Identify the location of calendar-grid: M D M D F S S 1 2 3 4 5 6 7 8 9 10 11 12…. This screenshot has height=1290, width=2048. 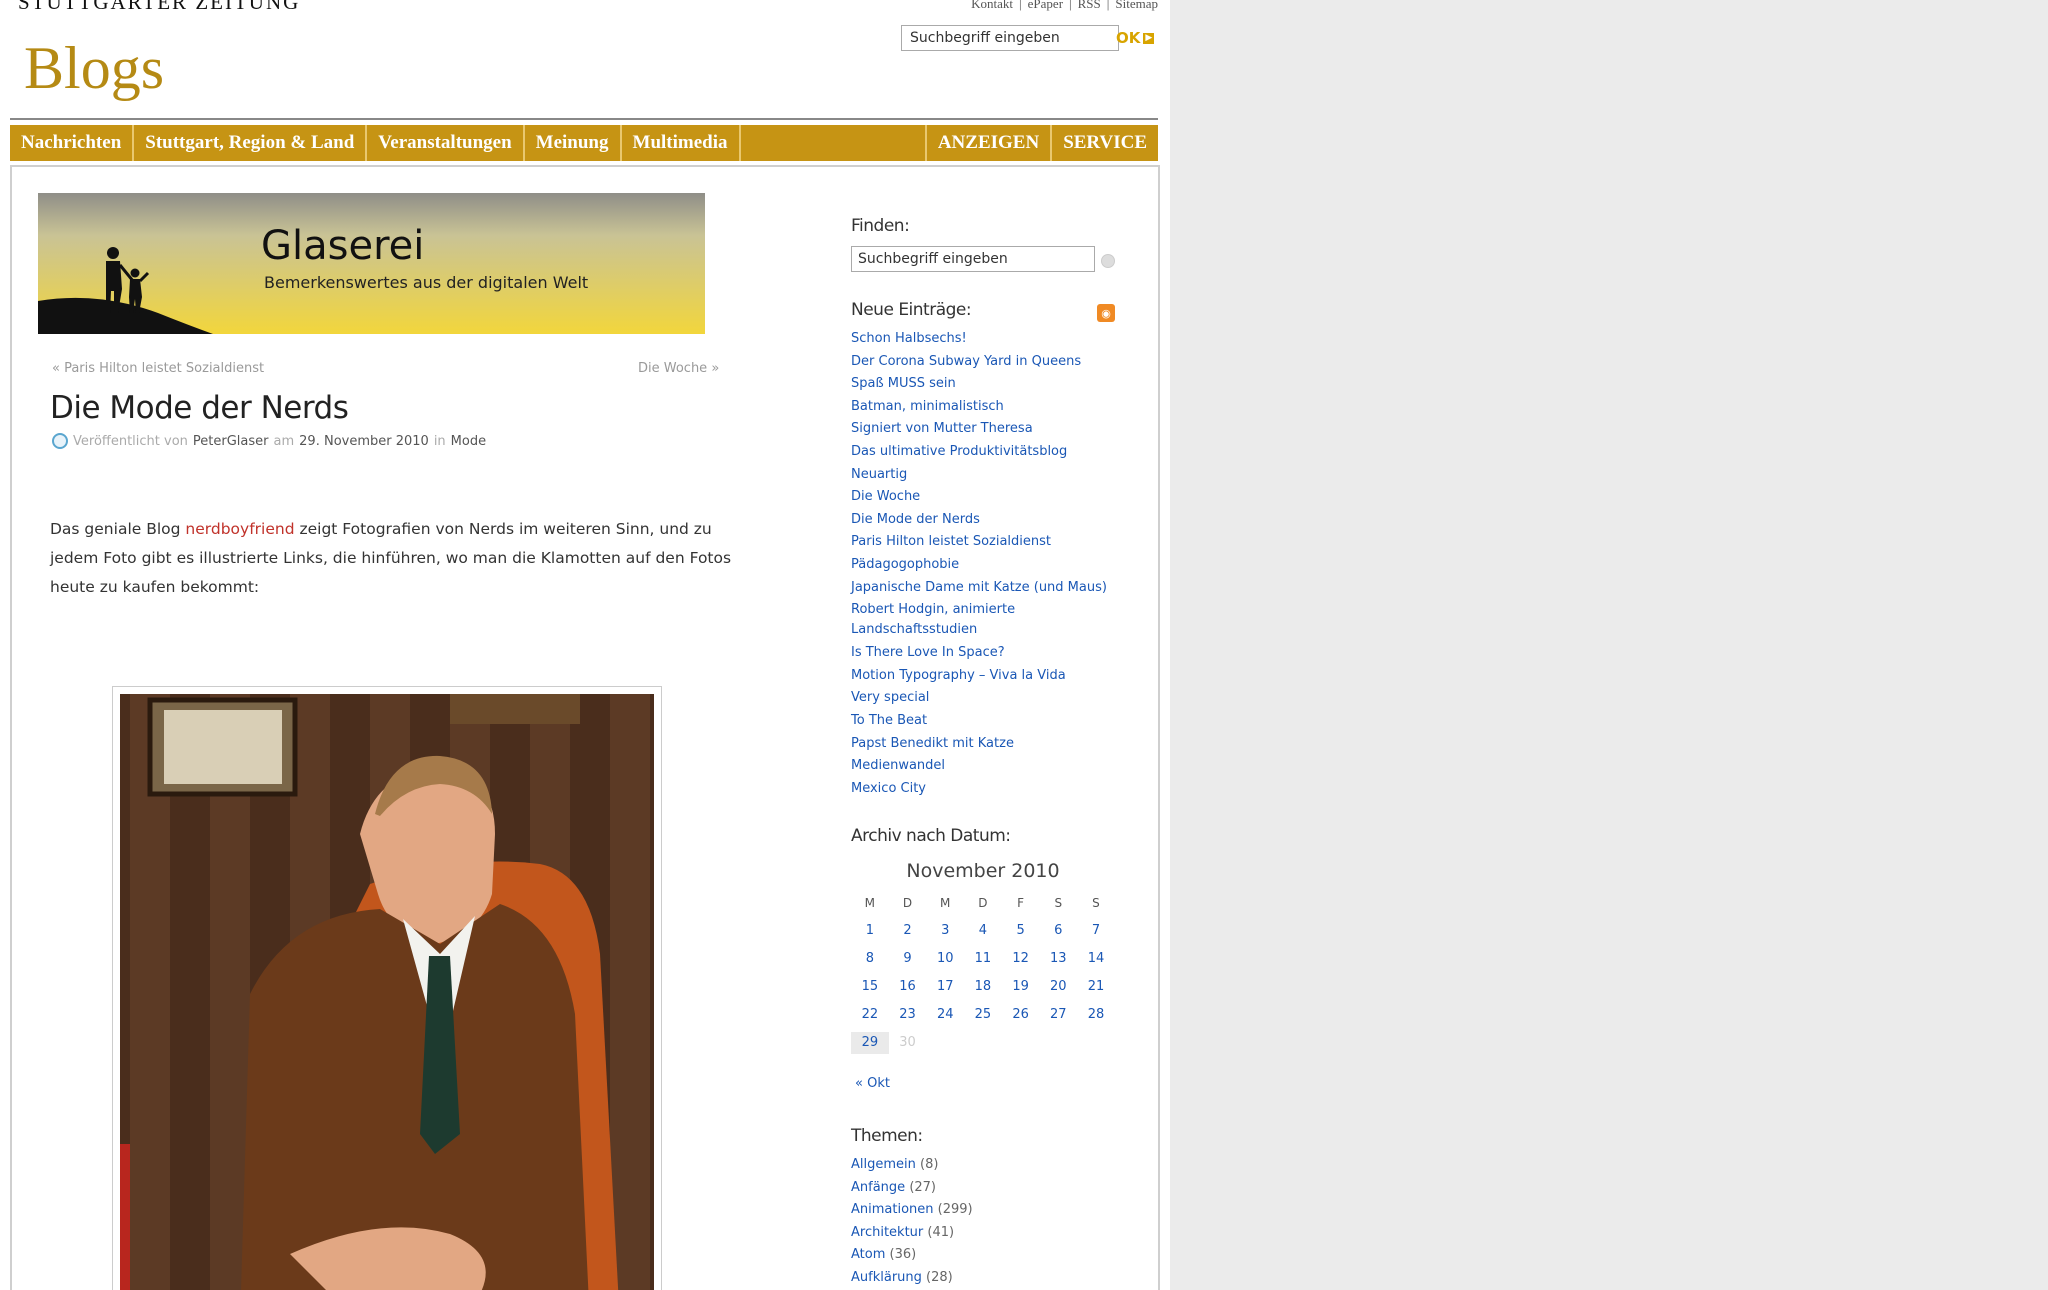
(983, 973).